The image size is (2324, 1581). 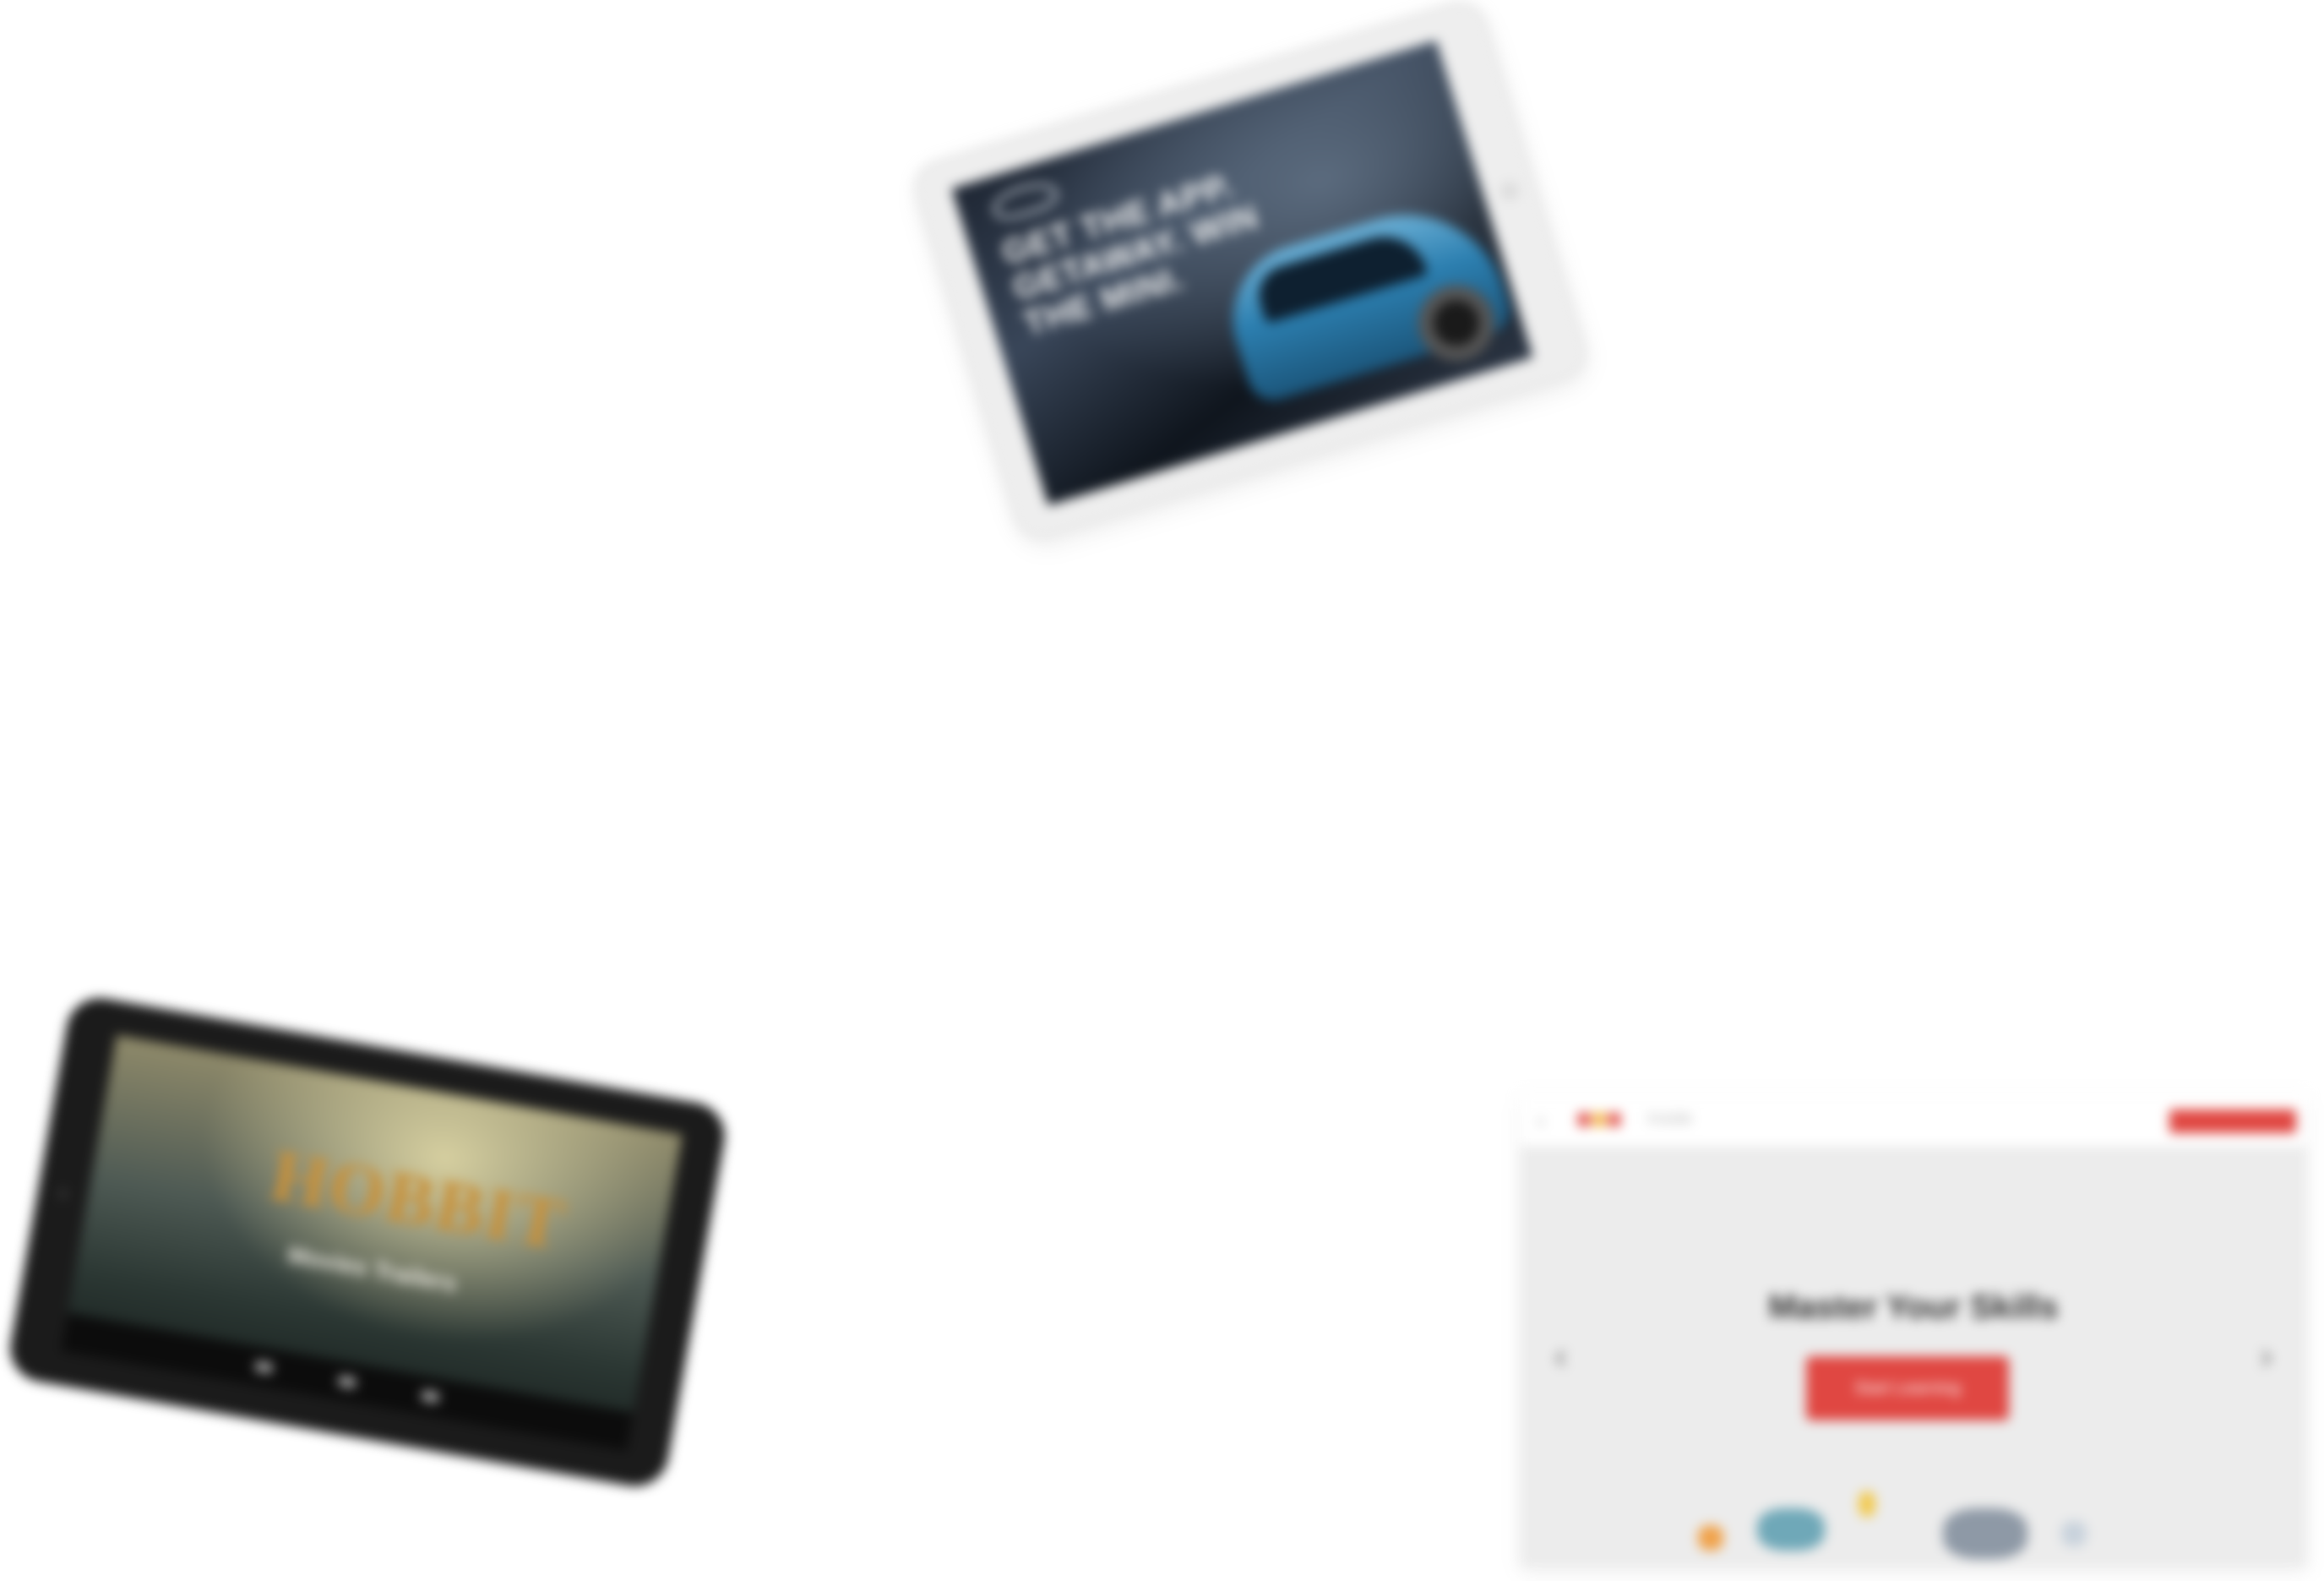 I want to click on android-tablet-device: HOBBIT Movies Trailers, so click(x=367, y=1242).